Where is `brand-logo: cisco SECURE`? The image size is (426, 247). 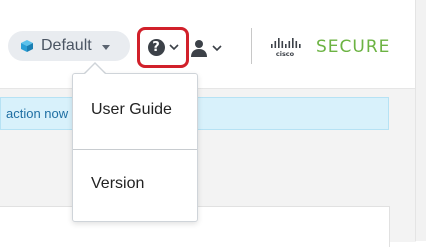
brand-logo: cisco SECURE is located at coordinates (330, 47).